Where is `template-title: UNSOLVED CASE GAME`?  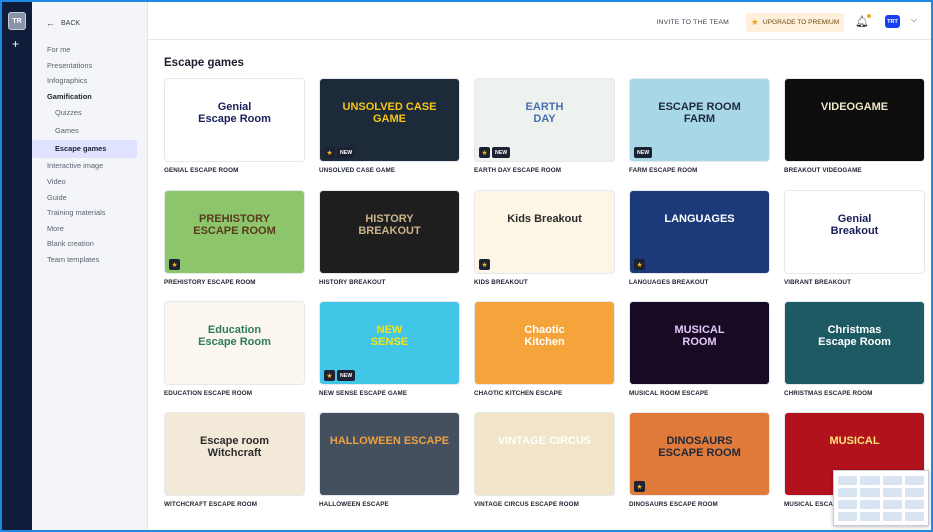
template-title: UNSOLVED CASE GAME is located at coordinates (389, 170).